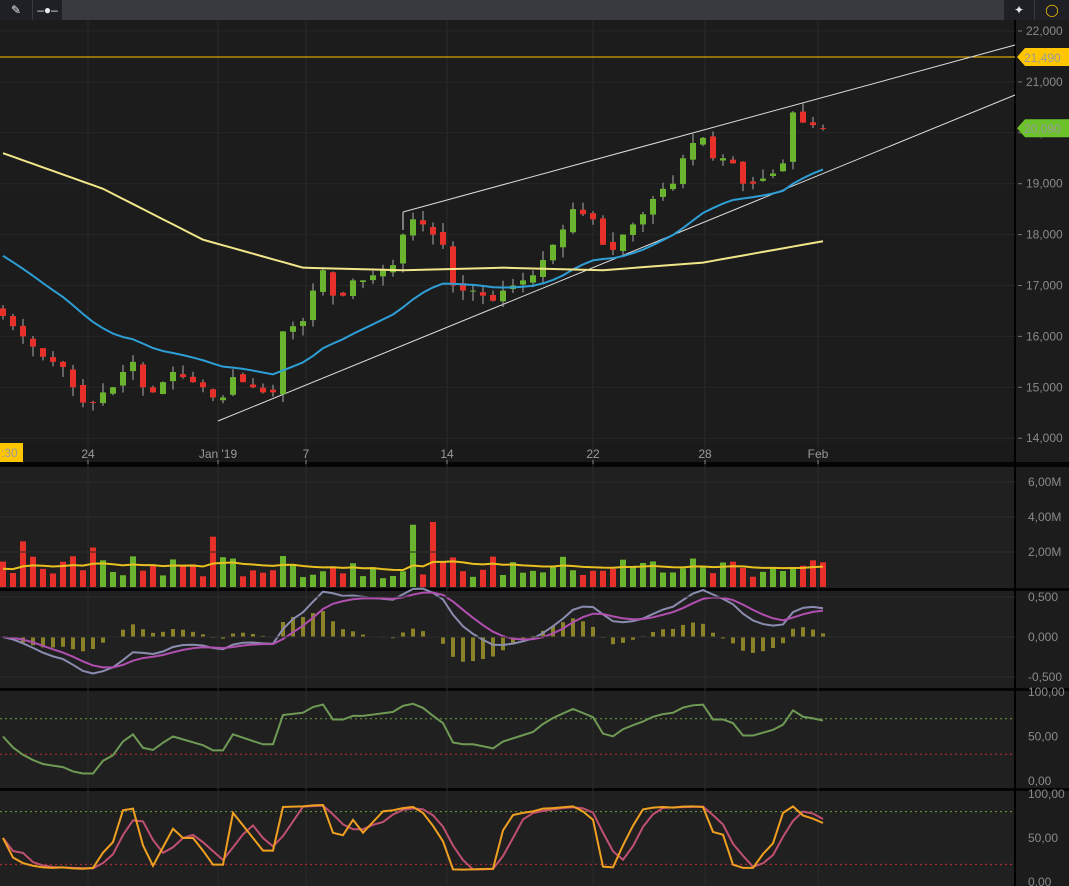  What do you see at coordinates (1044, 517) in the screenshot?
I see `volume-tick-label: 4,00M` at bounding box center [1044, 517].